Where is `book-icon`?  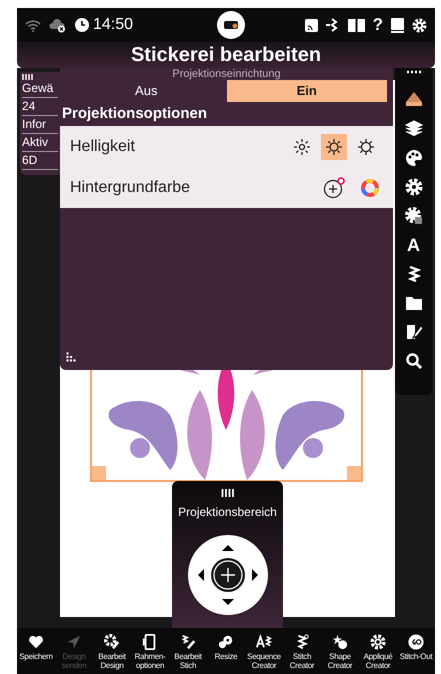 book-icon is located at coordinates (356, 25).